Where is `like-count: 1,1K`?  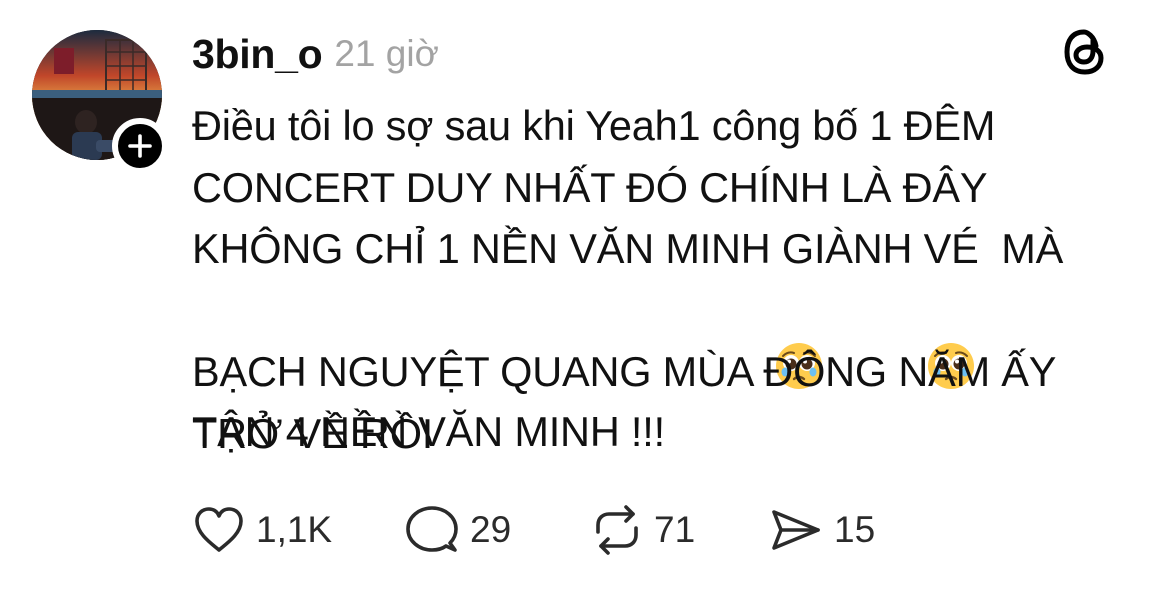
like-count: 1,1K is located at coordinates (294, 529).